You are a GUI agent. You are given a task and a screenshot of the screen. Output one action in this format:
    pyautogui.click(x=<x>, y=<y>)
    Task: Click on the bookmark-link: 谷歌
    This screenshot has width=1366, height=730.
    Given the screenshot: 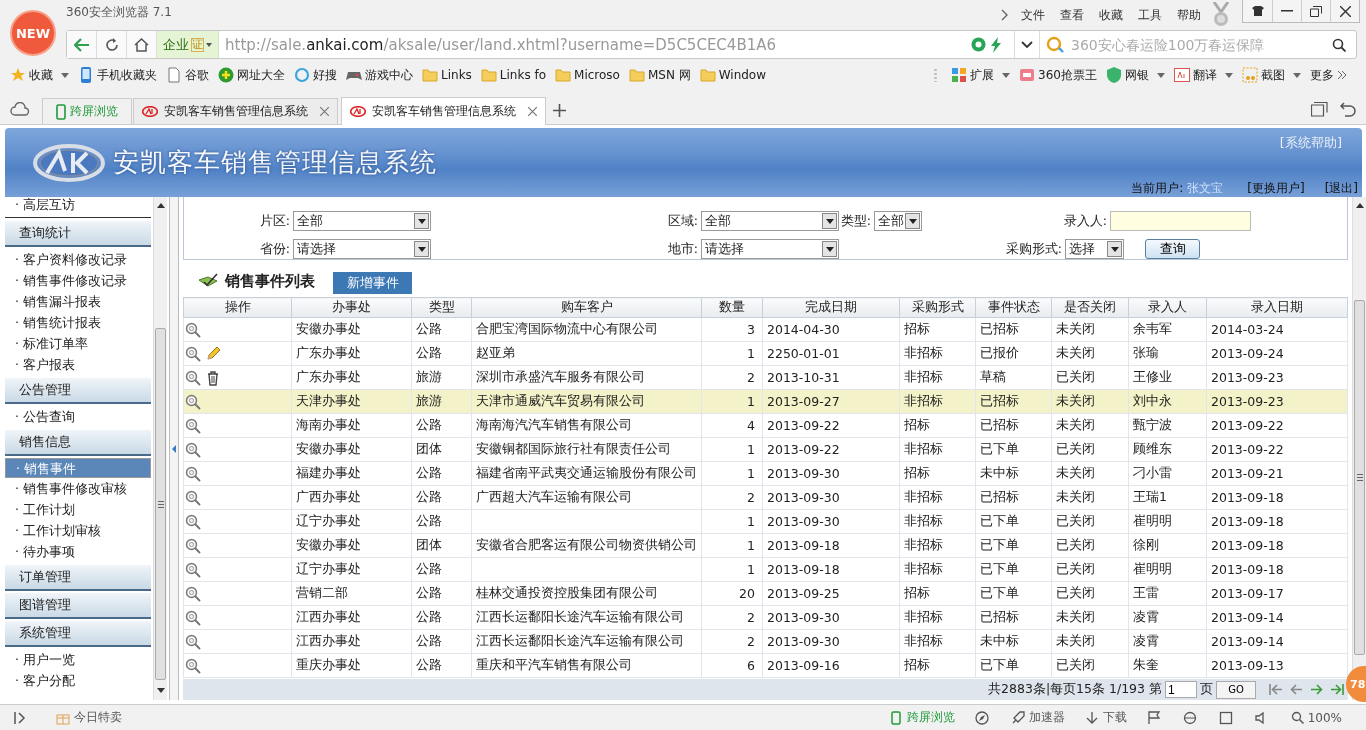 What is the action you would take?
    pyautogui.click(x=187, y=75)
    